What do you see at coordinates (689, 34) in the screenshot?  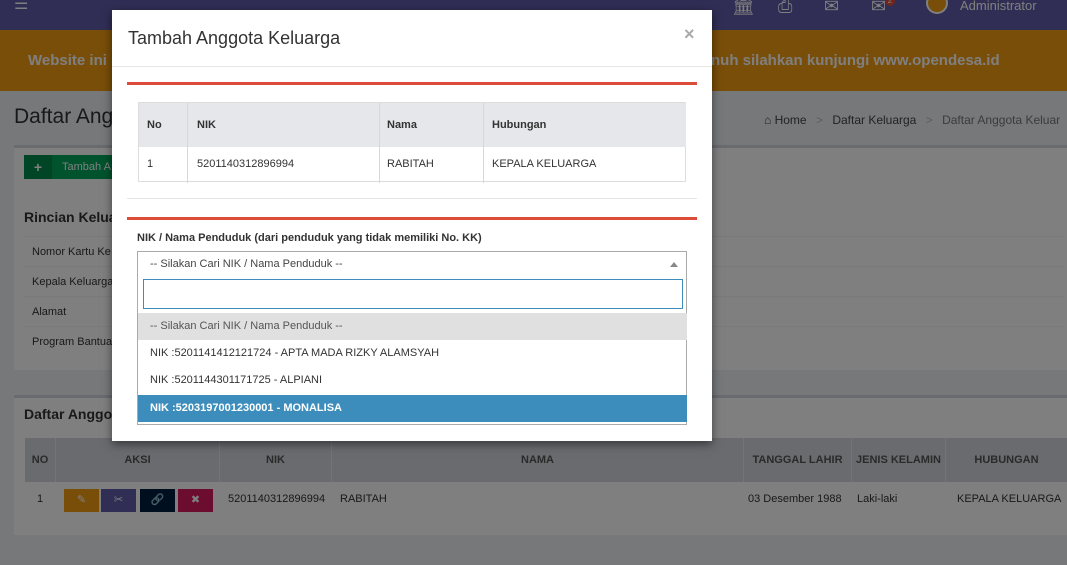 I see `close-button: ×` at bounding box center [689, 34].